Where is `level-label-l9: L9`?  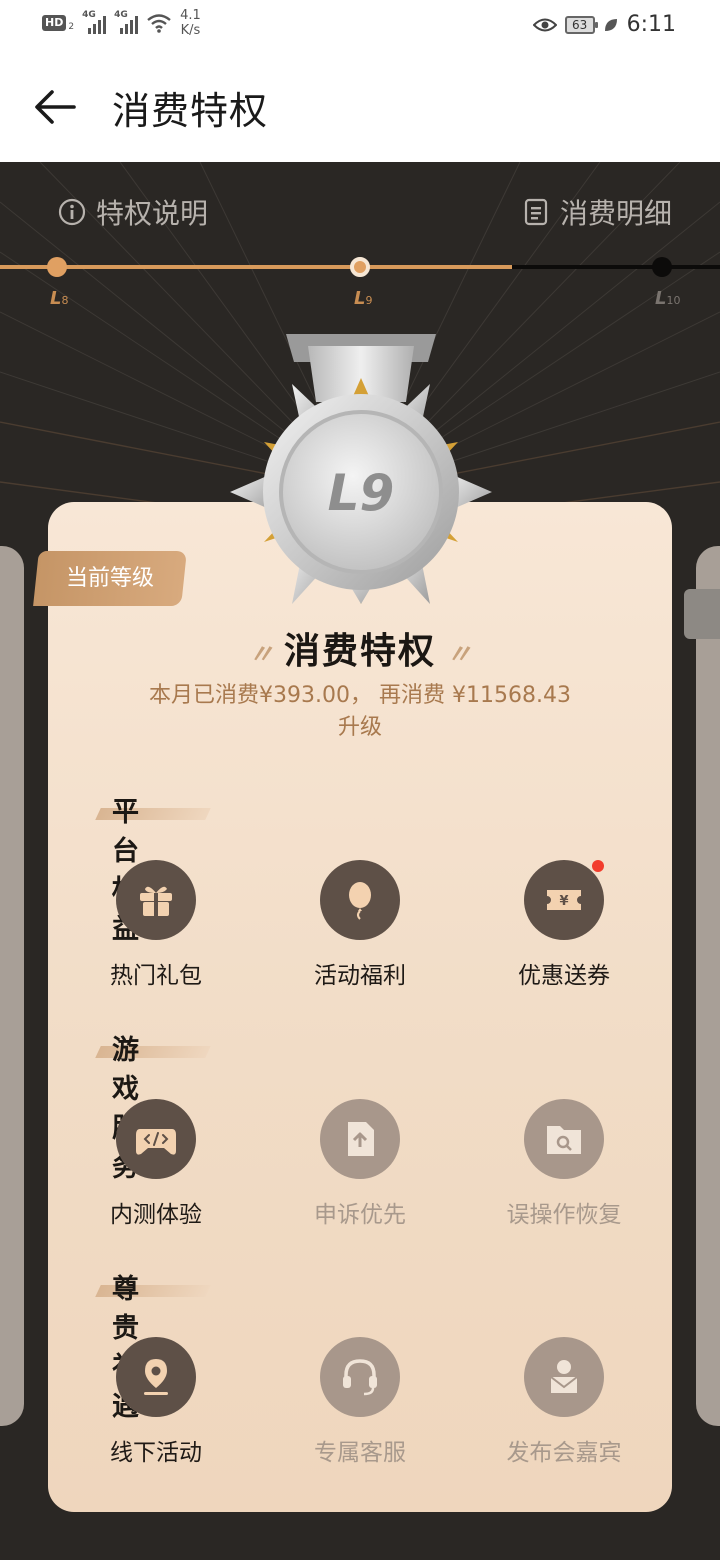
level-label-l9: L9 is located at coordinates (363, 298).